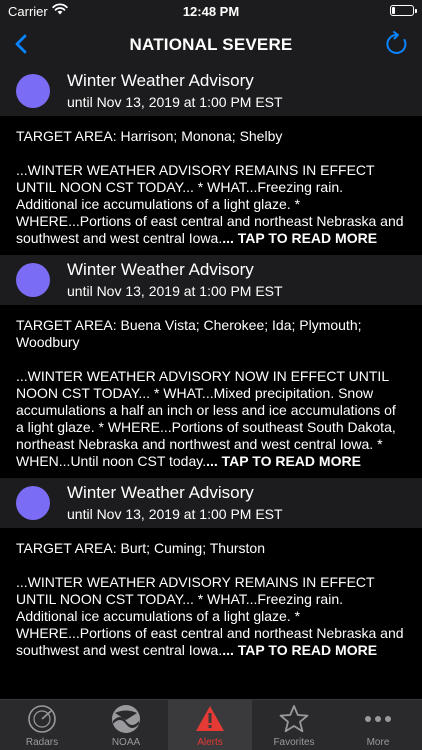 The image size is (422, 750). What do you see at coordinates (294, 719) in the screenshot?
I see `star-icon` at bounding box center [294, 719].